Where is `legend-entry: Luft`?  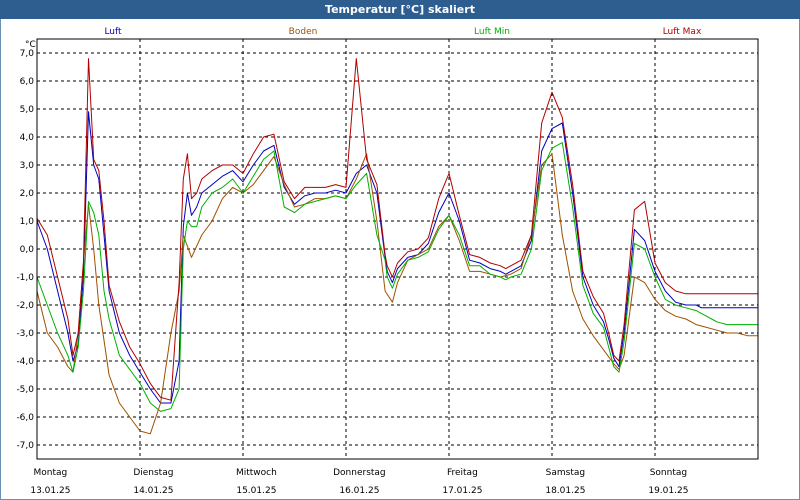
legend-entry: Luft is located at coordinates (113, 32).